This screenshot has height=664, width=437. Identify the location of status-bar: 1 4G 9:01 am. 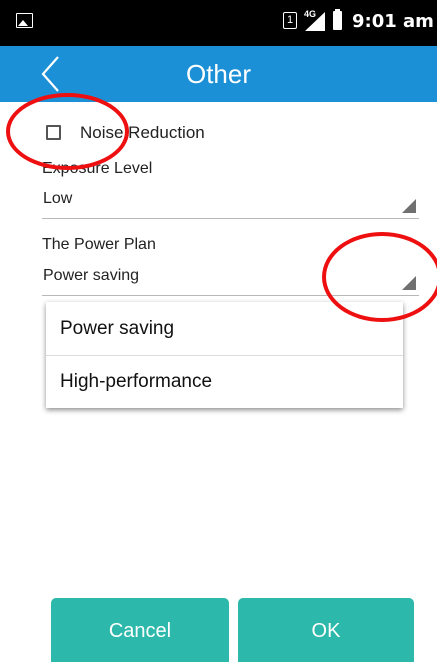
(218, 23).